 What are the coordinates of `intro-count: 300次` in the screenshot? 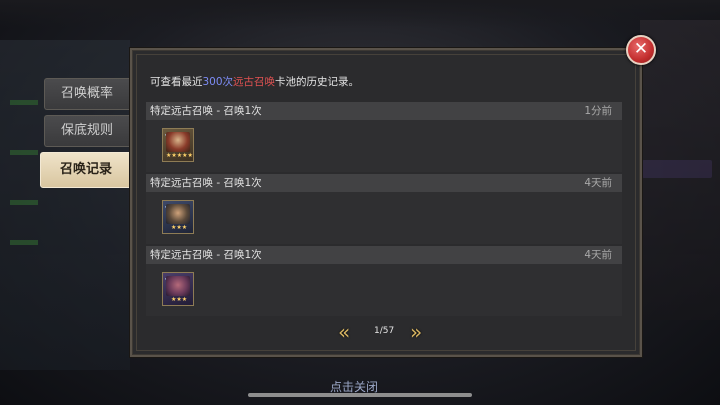 It's located at (218, 82).